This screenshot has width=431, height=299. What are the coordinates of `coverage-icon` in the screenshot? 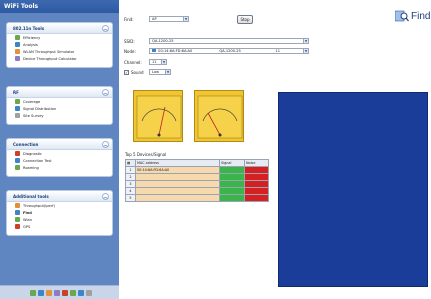 It's located at (17, 101).